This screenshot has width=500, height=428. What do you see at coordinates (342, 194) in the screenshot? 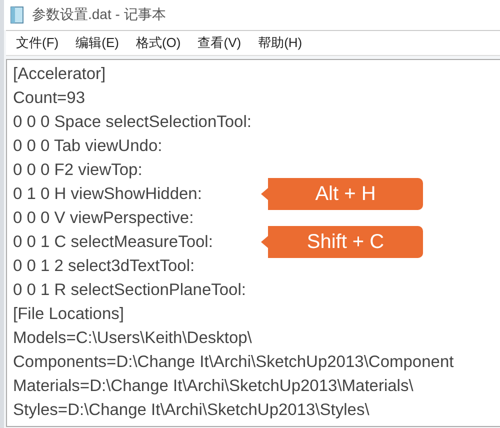
I see `callout: Alt + H` at bounding box center [342, 194].